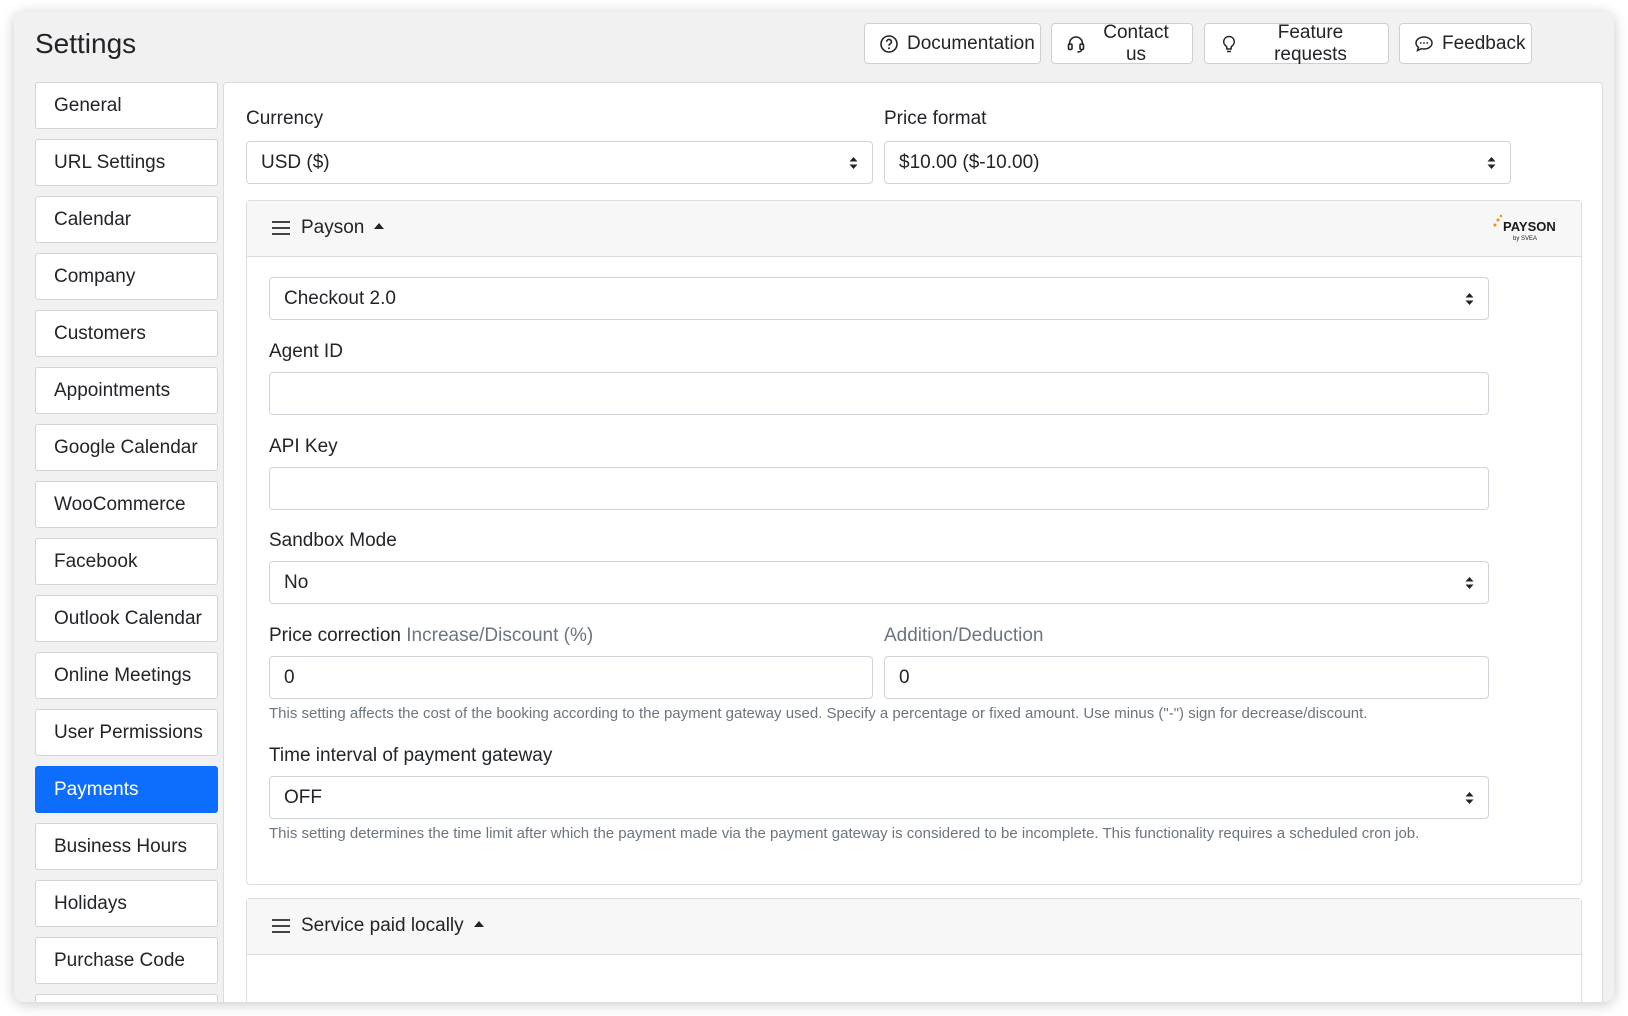 The width and height of the screenshot is (1628, 1016). What do you see at coordinates (914, 927) in the screenshot?
I see `service-paid-locally-header: Service paid locally` at bounding box center [914, 927].